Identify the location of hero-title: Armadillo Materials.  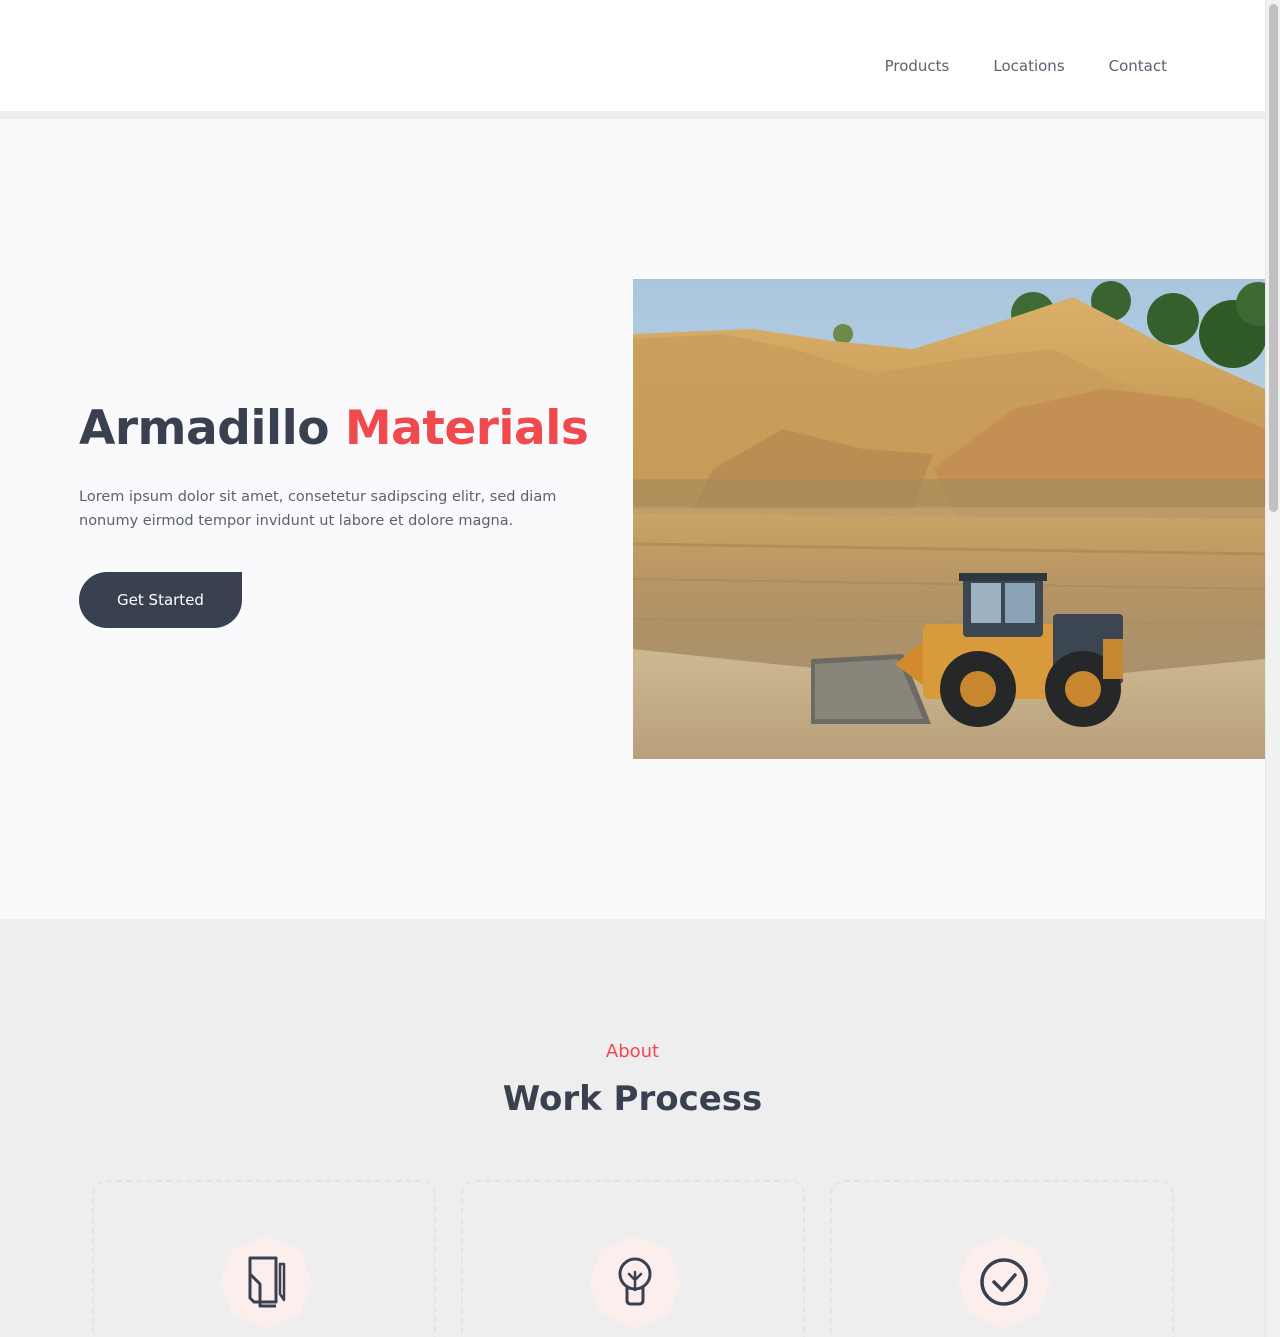
(334, 428).